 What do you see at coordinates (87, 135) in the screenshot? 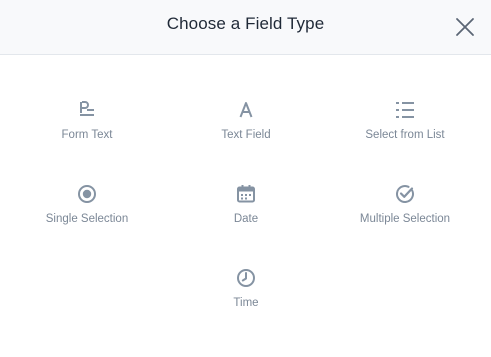
I see `field-type-label: Form Text` at bounding box center [87, 135].